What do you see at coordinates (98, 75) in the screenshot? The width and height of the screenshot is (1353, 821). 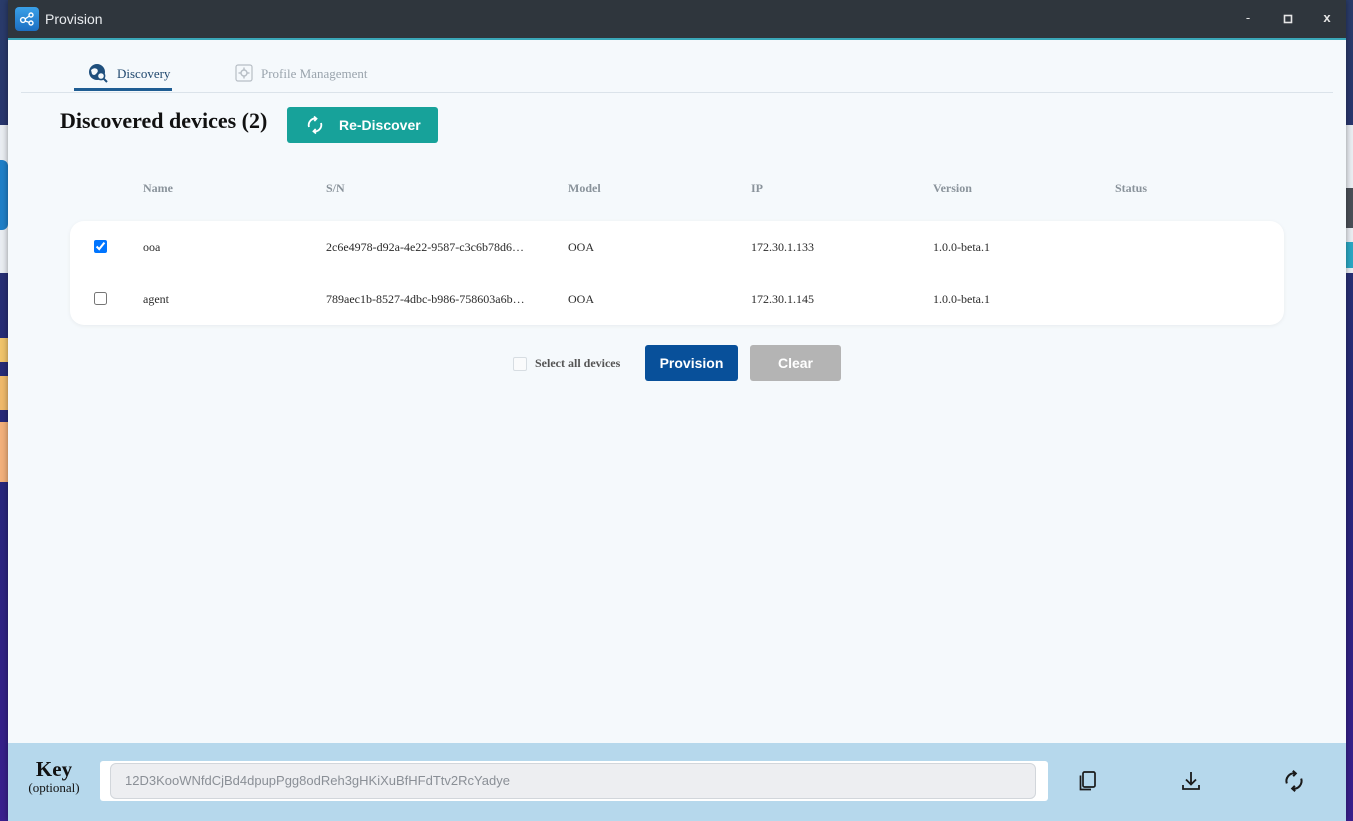 I see `globe-search-icon` at bounding box center [98, 75].